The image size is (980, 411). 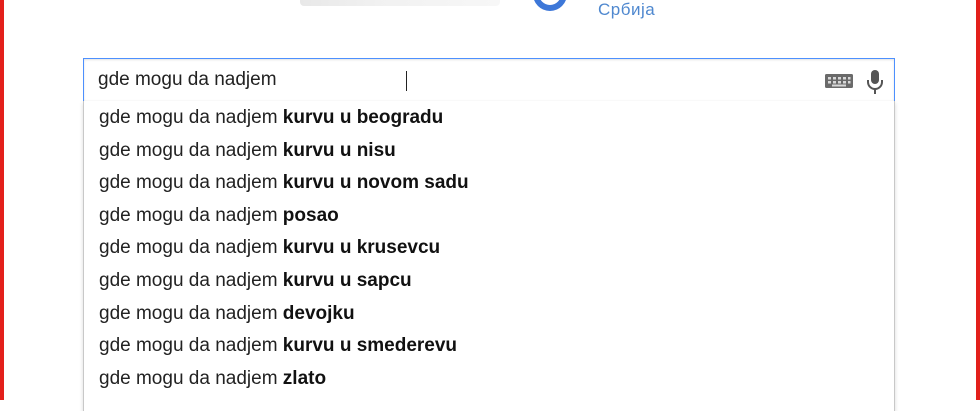 What do you see at coordinates (627, 9) in the screenshot?
I see `country-label: Србија` at bounding box center [627, 9].